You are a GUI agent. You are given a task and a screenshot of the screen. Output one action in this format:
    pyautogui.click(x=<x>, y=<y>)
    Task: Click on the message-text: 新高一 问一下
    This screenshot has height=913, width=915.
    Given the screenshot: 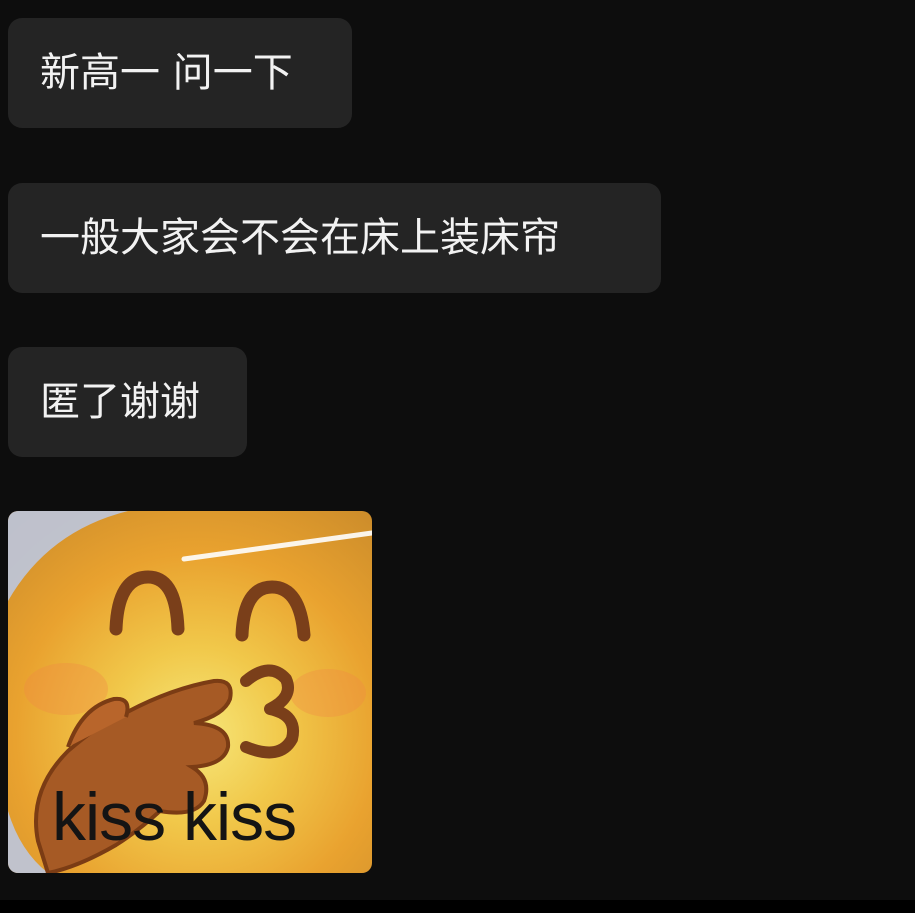 What is the action you would take?
    pyautogui.click(x=166, y=73)
    